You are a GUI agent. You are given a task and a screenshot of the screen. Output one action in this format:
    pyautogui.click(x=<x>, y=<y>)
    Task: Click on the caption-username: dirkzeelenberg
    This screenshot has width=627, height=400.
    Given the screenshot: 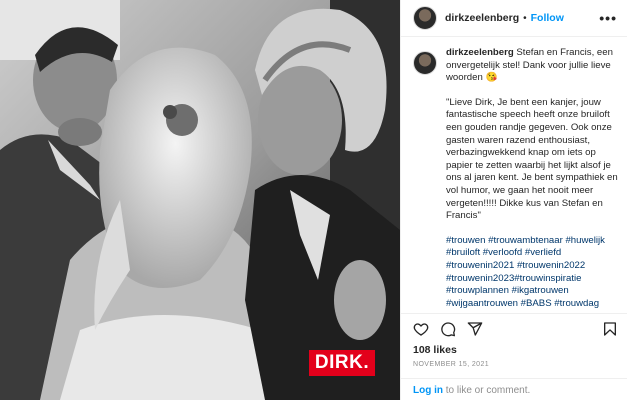 What is the action you would take?
    pyautogui.click(x=480, y=52)
    